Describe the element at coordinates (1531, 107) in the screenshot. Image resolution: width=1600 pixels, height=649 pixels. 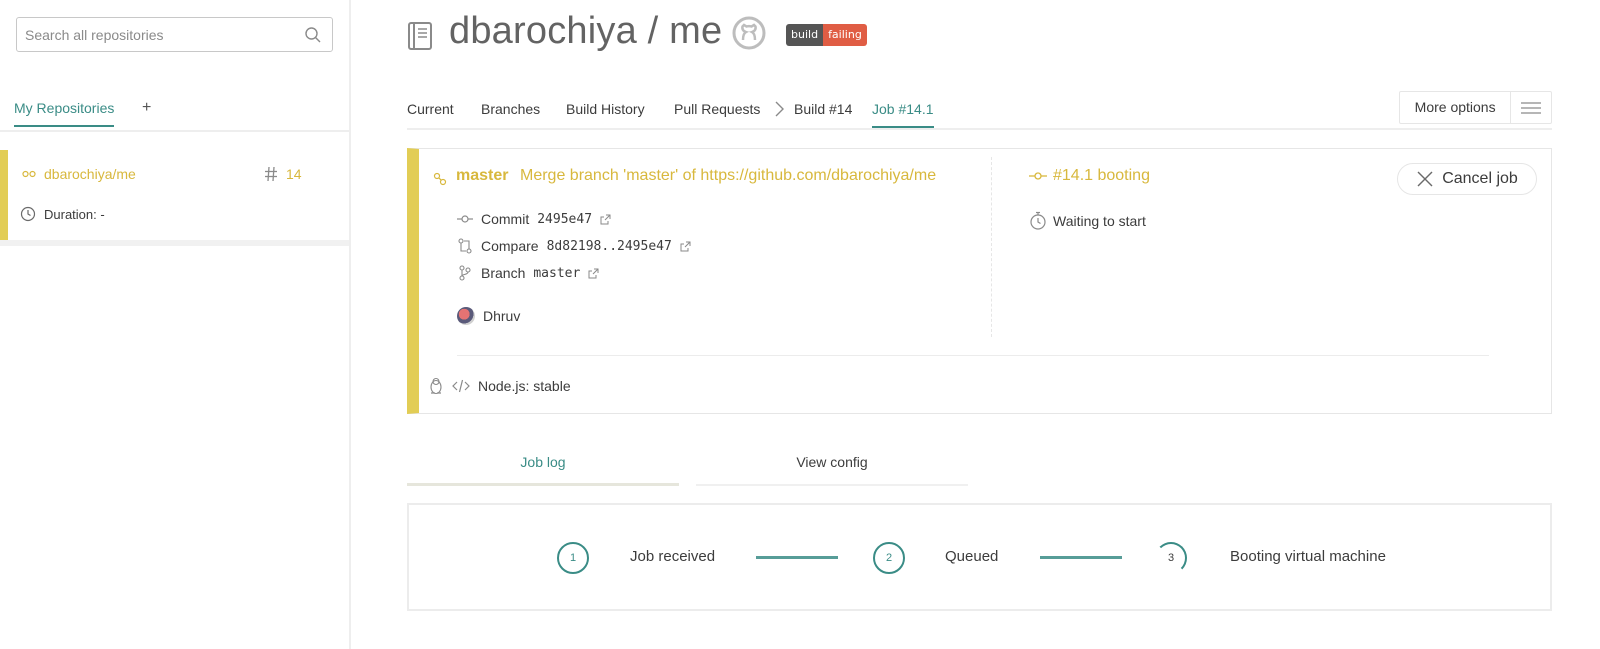
I see `menu-icon` at that location.